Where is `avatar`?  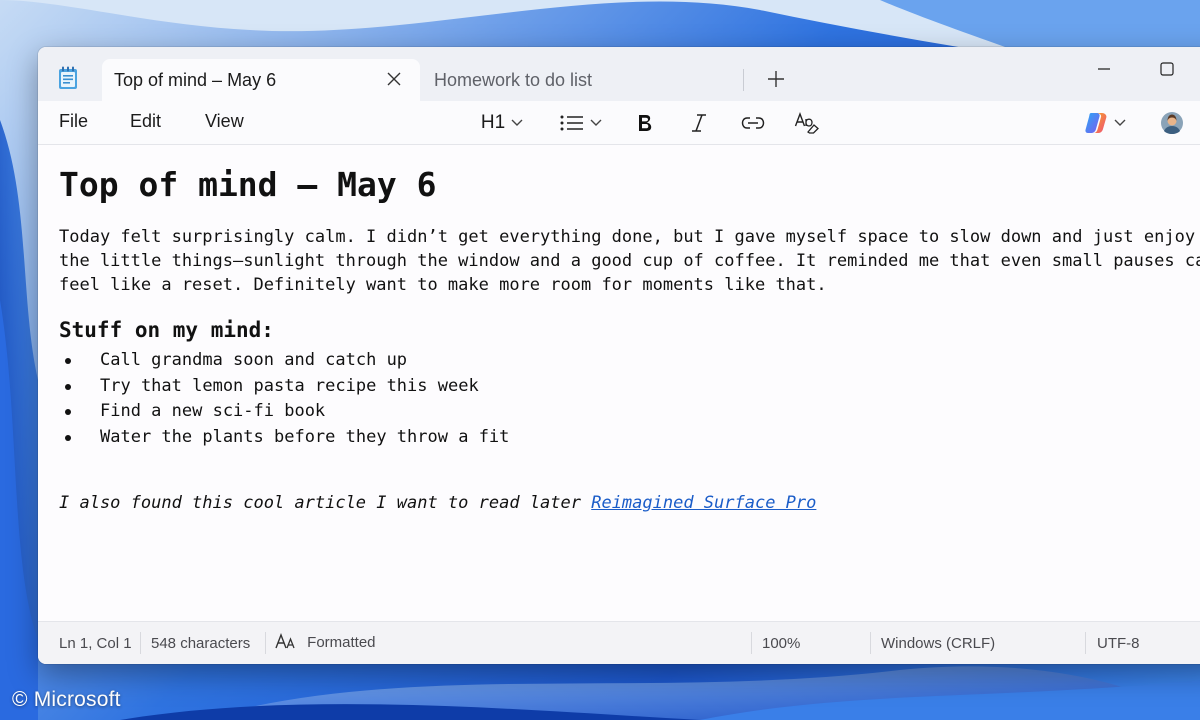 avatar is located at coordinates (1172, 123).